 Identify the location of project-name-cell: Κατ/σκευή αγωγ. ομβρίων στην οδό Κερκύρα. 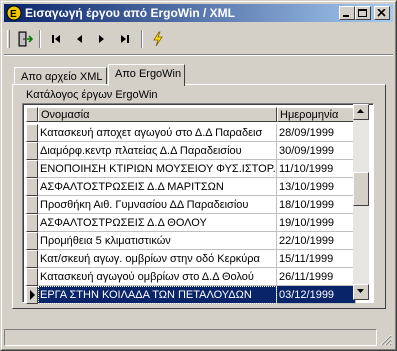
(157, 259).